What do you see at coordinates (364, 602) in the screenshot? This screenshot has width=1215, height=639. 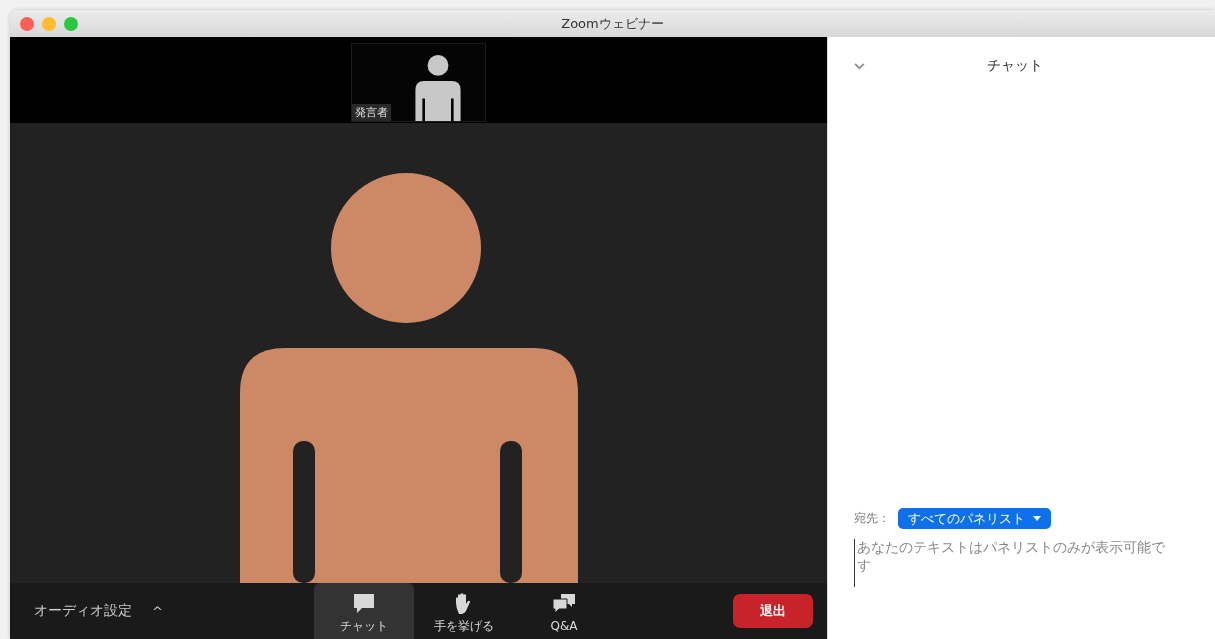 I see `speech-bubble-icon` at bounding box center [364, 602].